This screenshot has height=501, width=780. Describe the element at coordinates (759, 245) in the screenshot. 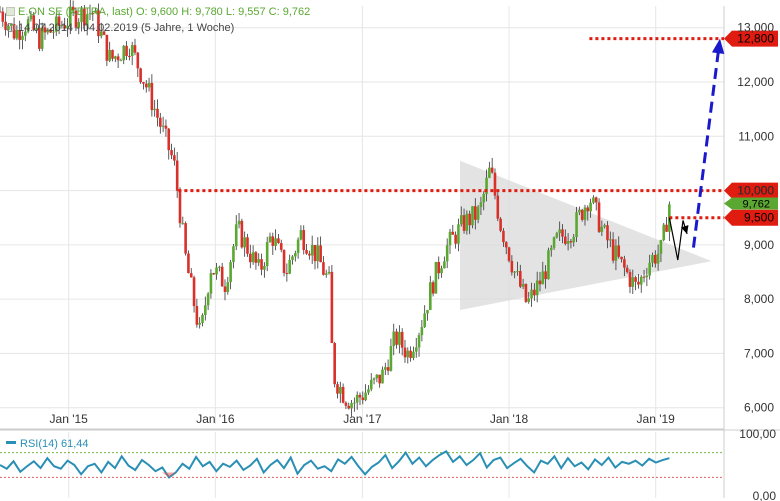

I see `y-tick-label: 9,000` at that location.